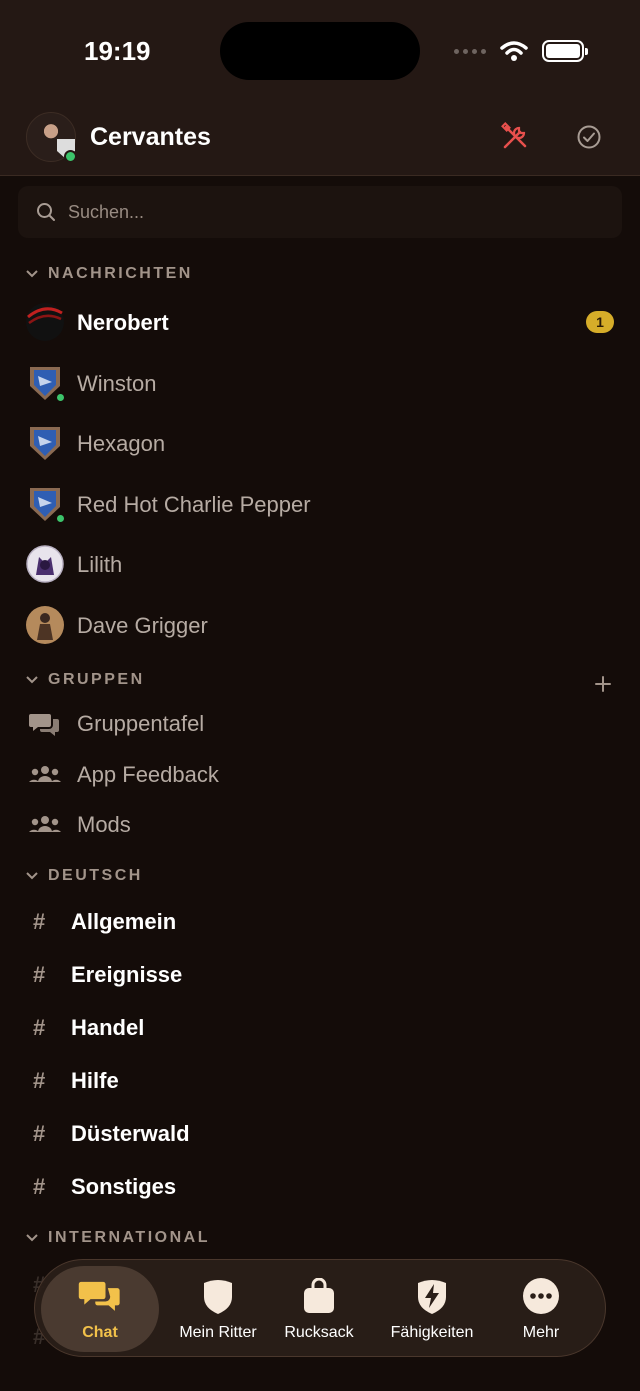 This screenshot has width=640, height=1391. What do you see at coordinates (121, 443) in the screenshot?
I see `dm-name: Hexagon` at bounding box center [121, 443].